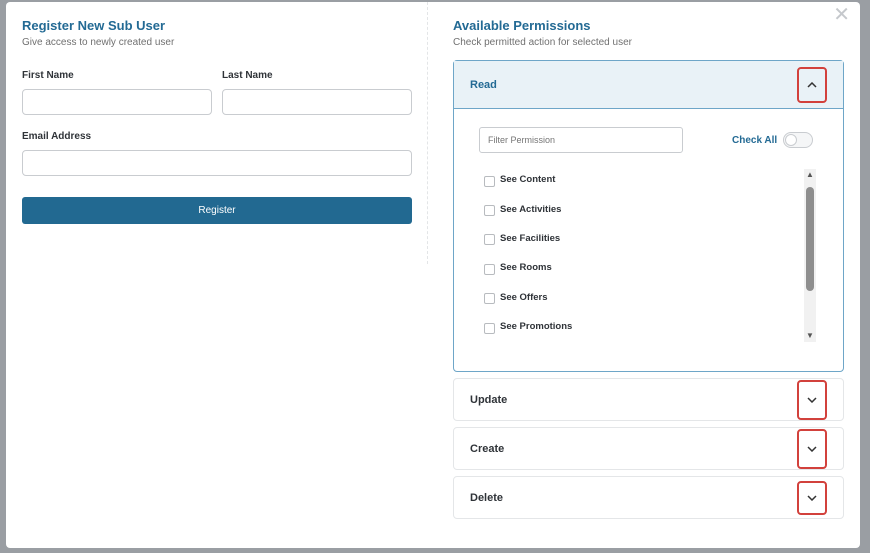 This screenshot has height=553, width=870. Describe the element at coordinates (634, 179) in the screenshot. I see `permission-item: See Content` at that location.